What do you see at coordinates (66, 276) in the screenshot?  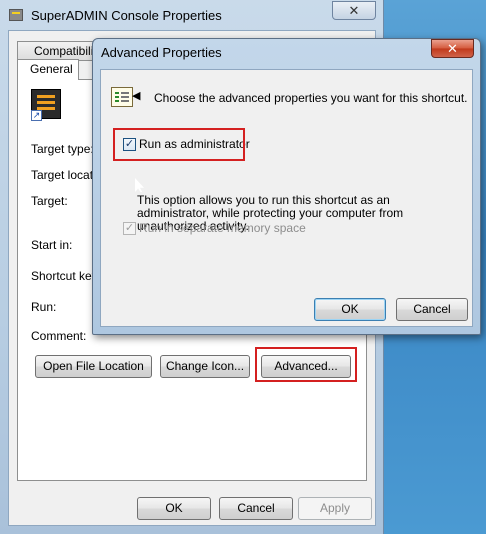 I see `shortcut-key-label: Shortcut key:` at bounding box center [66, 276].